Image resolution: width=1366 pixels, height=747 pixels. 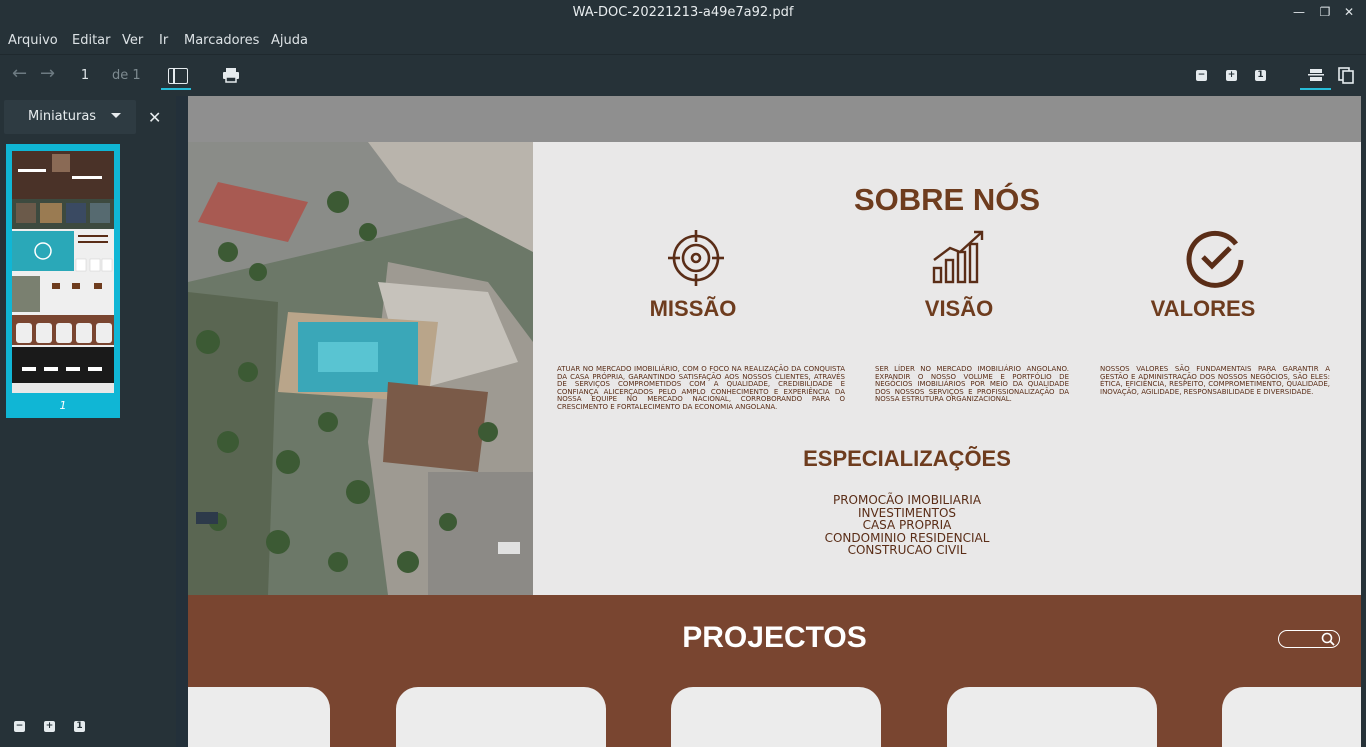 I want to click on menu-editar: Editar, so click(x=91, y=40).